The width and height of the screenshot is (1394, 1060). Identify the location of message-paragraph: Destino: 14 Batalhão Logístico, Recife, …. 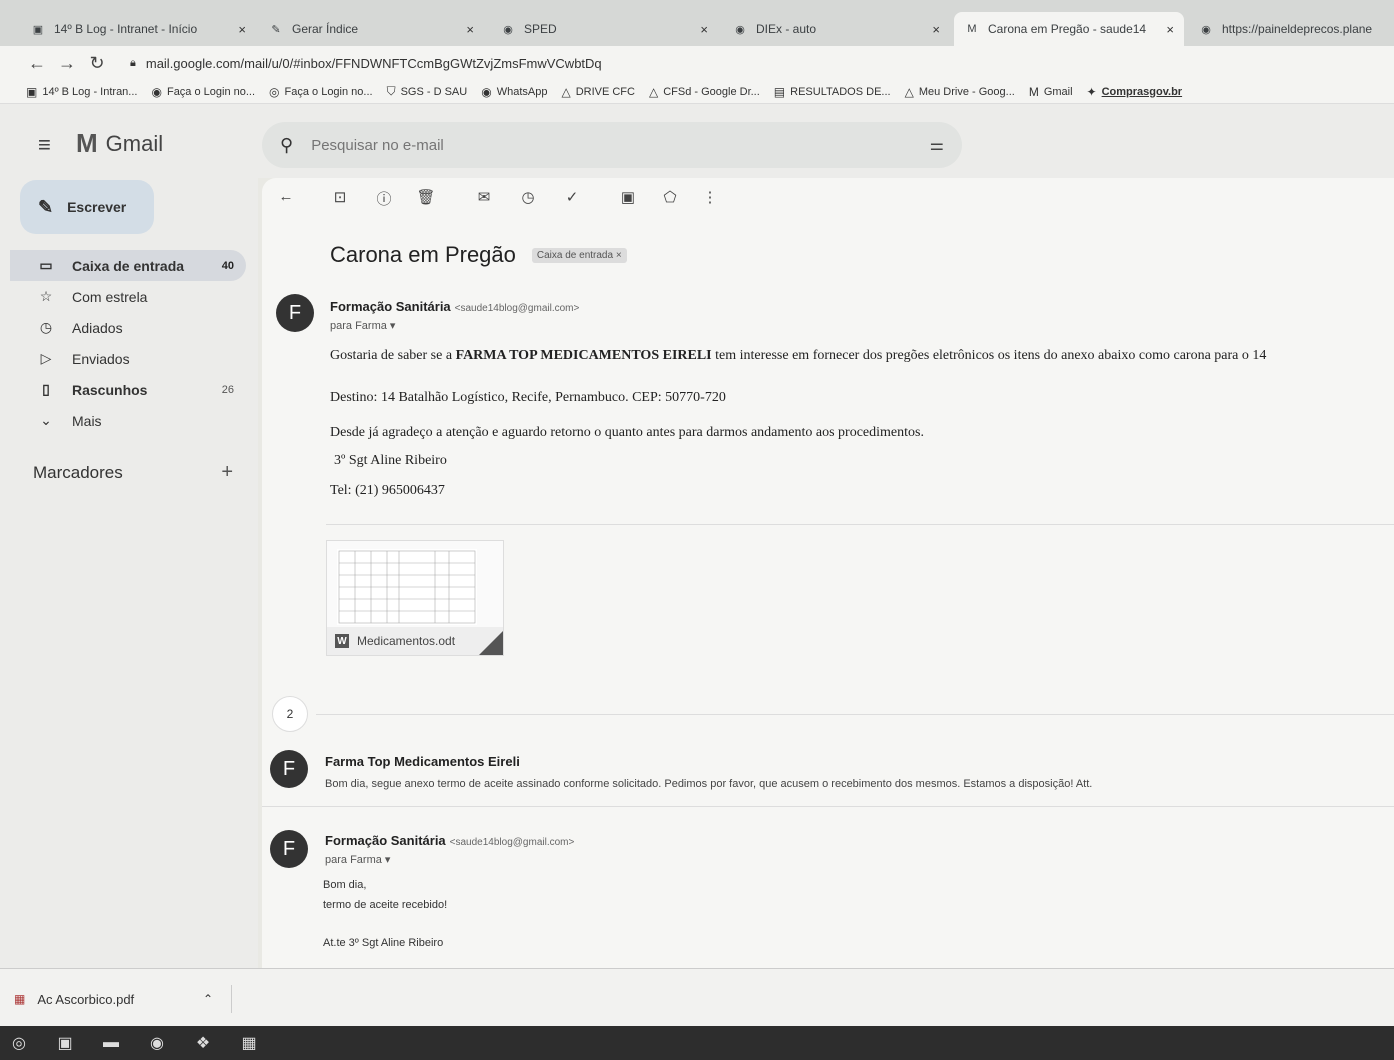
(528, 397).